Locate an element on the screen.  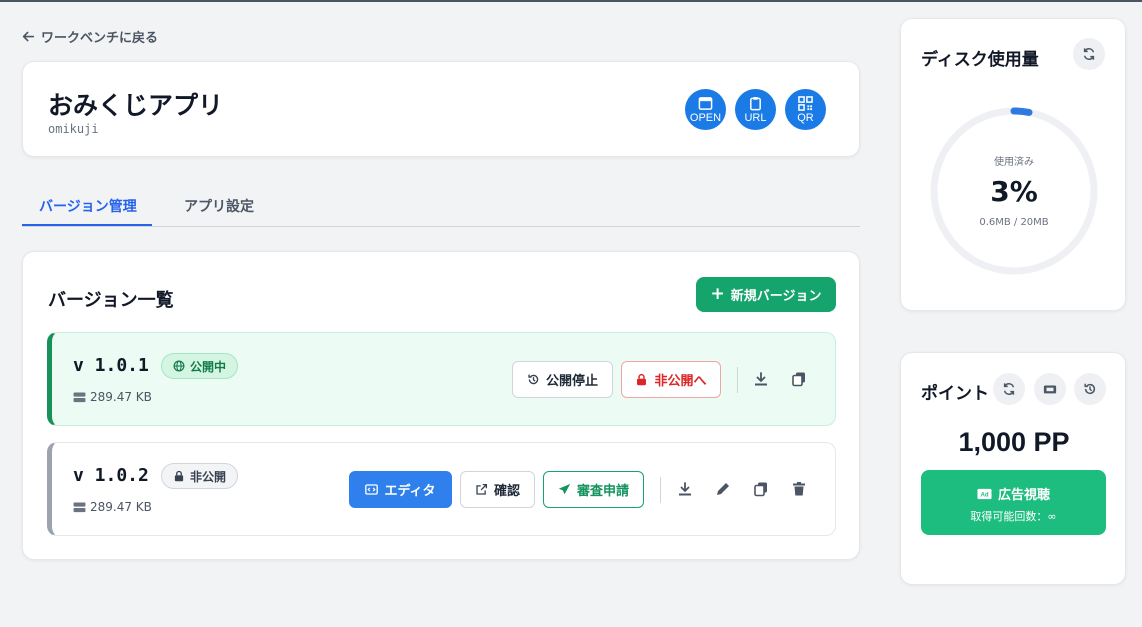
arrow-left-icon is located at coordinates (28, 36).